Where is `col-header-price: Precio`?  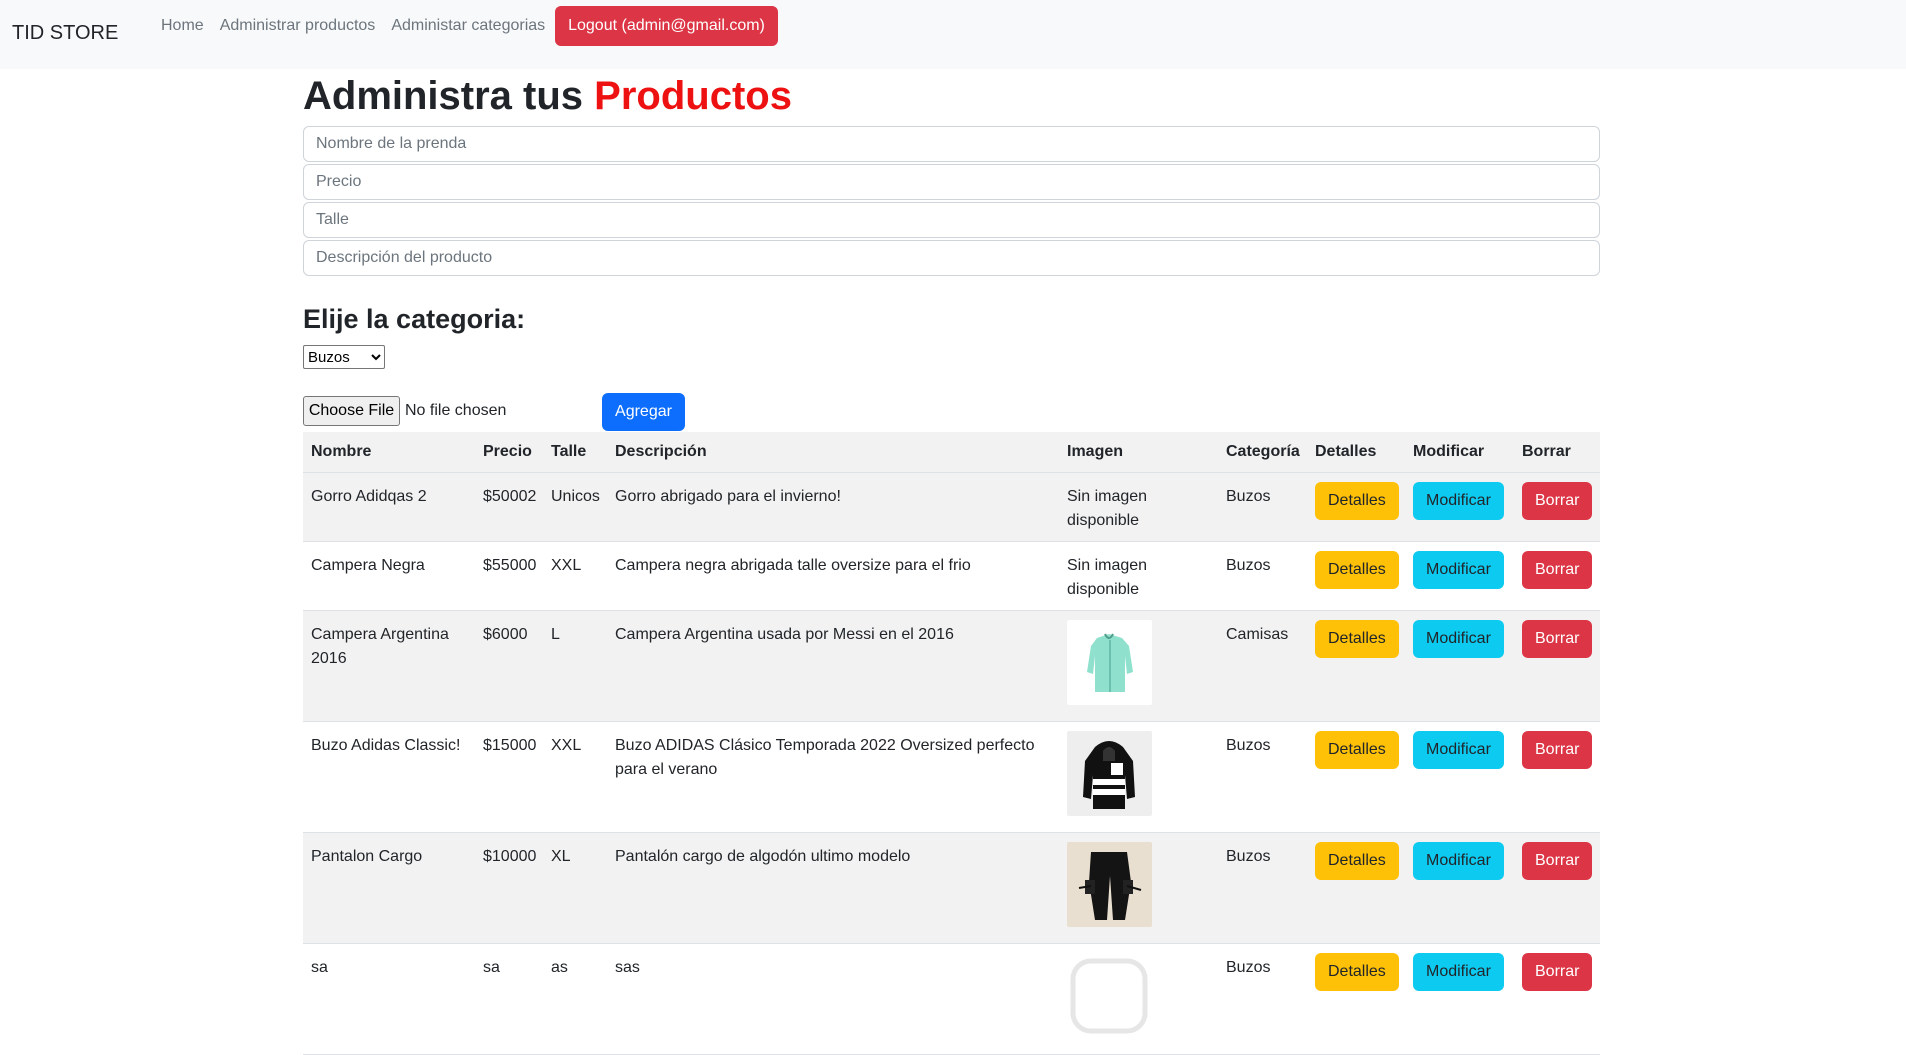
col-header-price: Precio is located at coordinates (509, 452).